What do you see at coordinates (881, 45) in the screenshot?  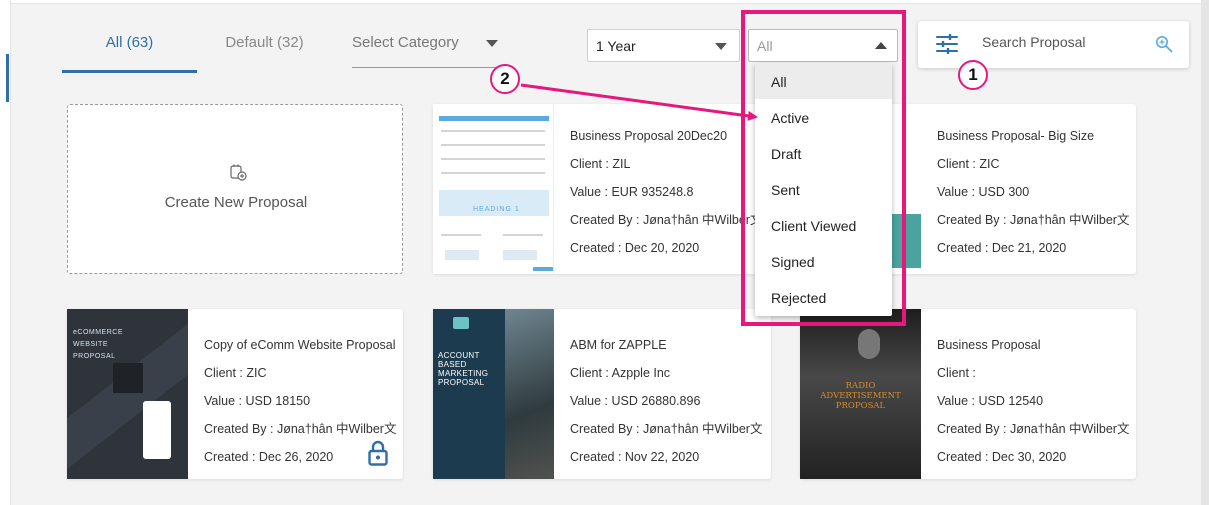 I see `chevron-up-icon` at bounding box center [881, 45].